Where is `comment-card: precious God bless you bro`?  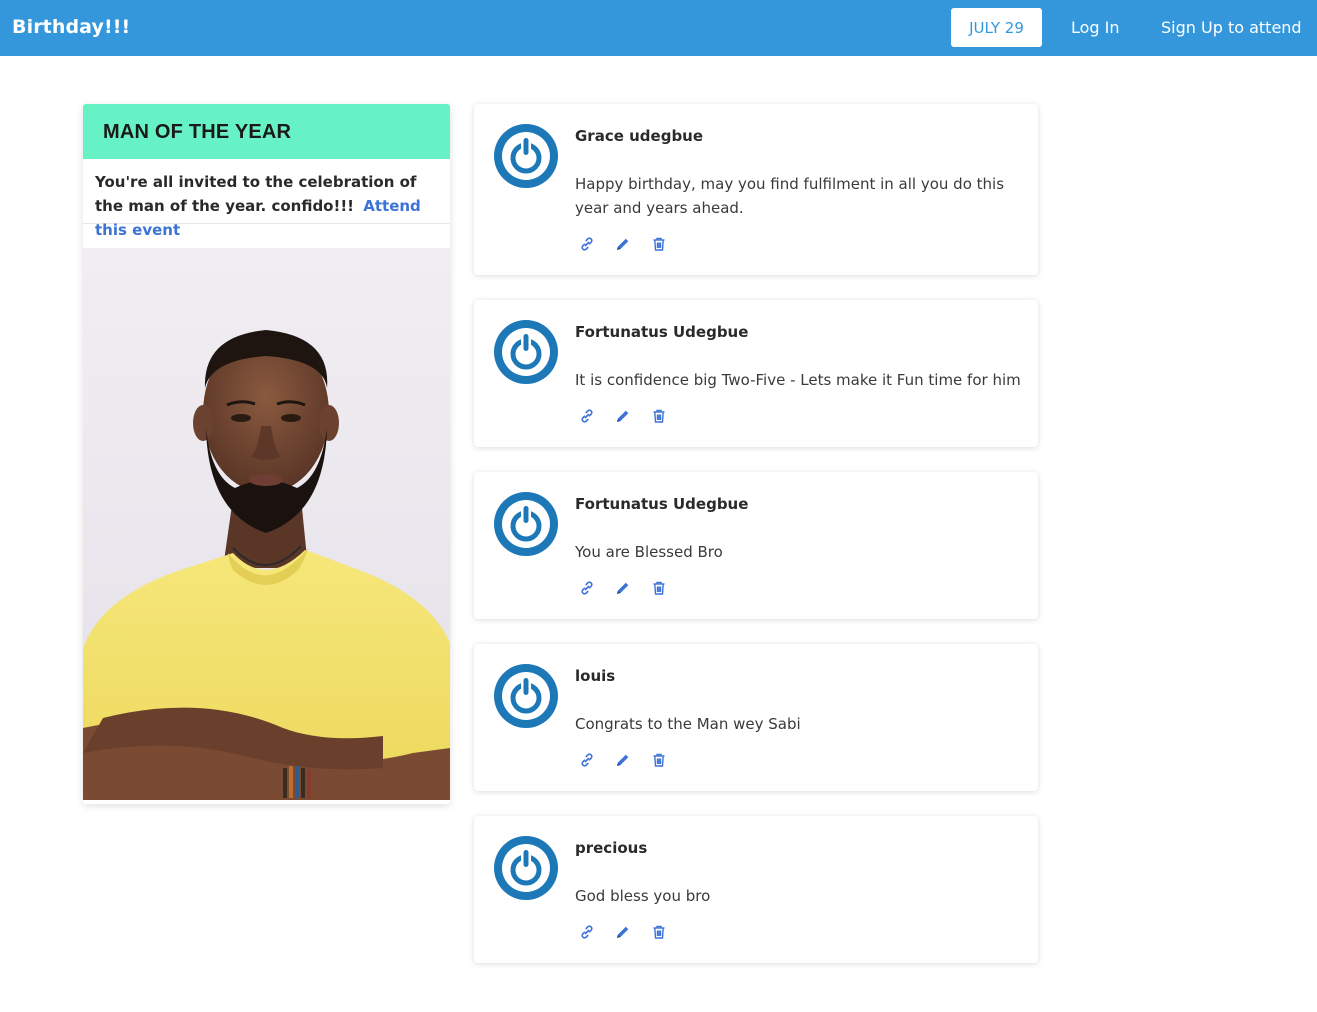 comment-card: precious God bless you bro is located at coordinates (756, 889).